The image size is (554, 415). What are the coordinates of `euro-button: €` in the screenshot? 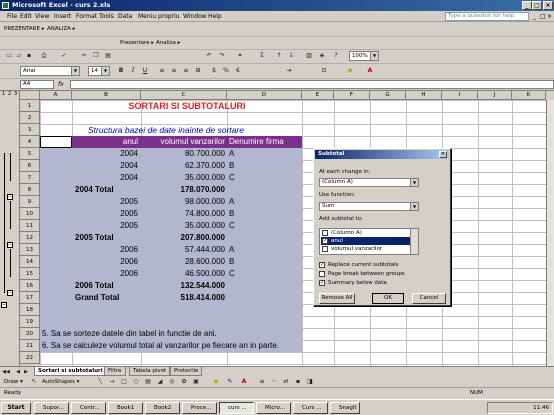 It's located at (238, 71).